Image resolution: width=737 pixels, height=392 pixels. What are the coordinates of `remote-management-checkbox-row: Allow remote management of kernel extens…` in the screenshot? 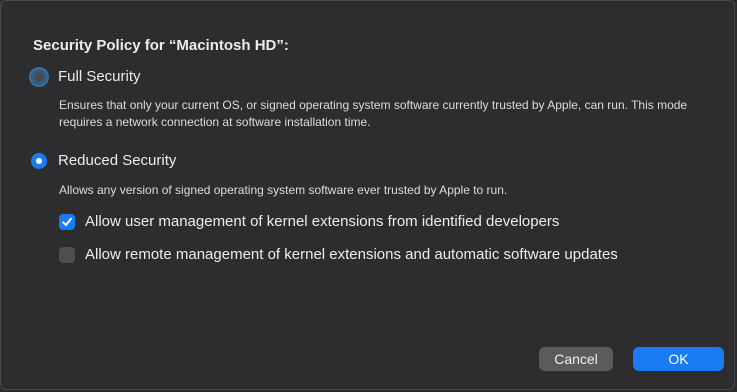 It's located at (338, 254).